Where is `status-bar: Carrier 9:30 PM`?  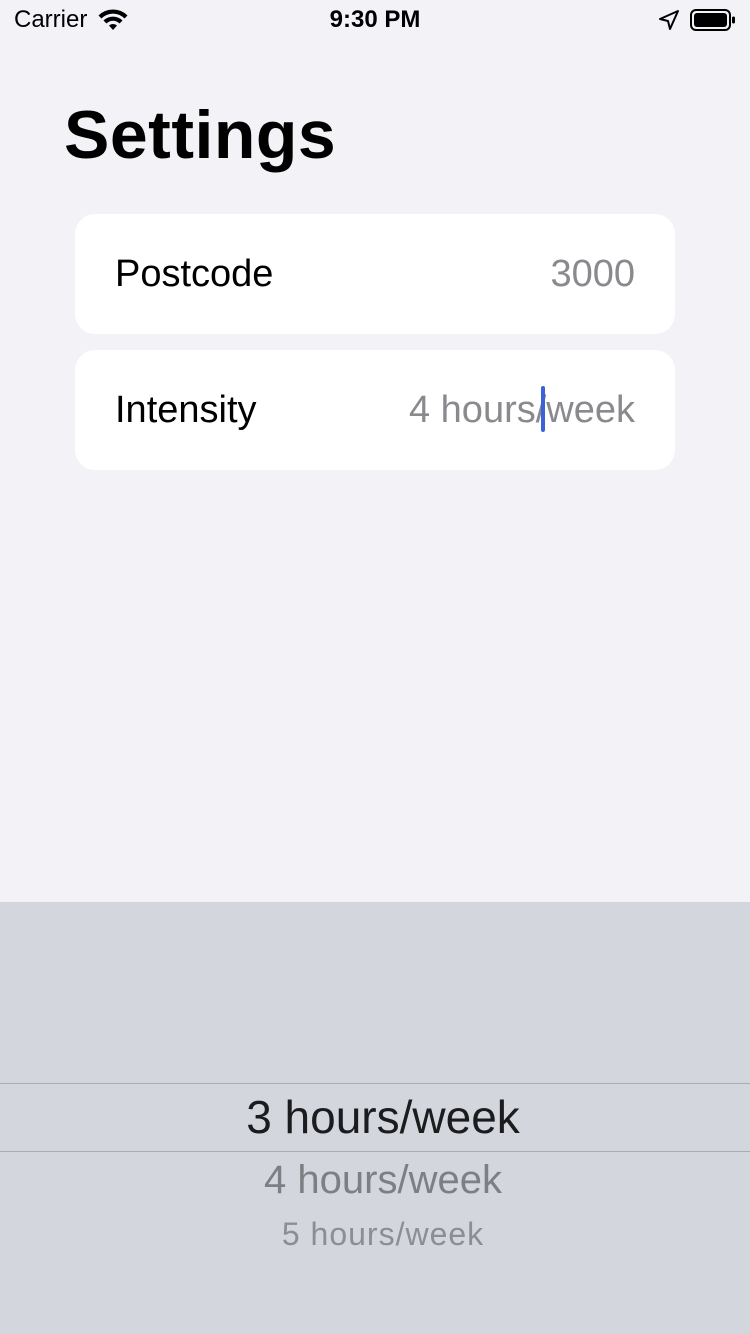
status-bar: Carrier 9:30 PM is located at coordinates (375, 20).